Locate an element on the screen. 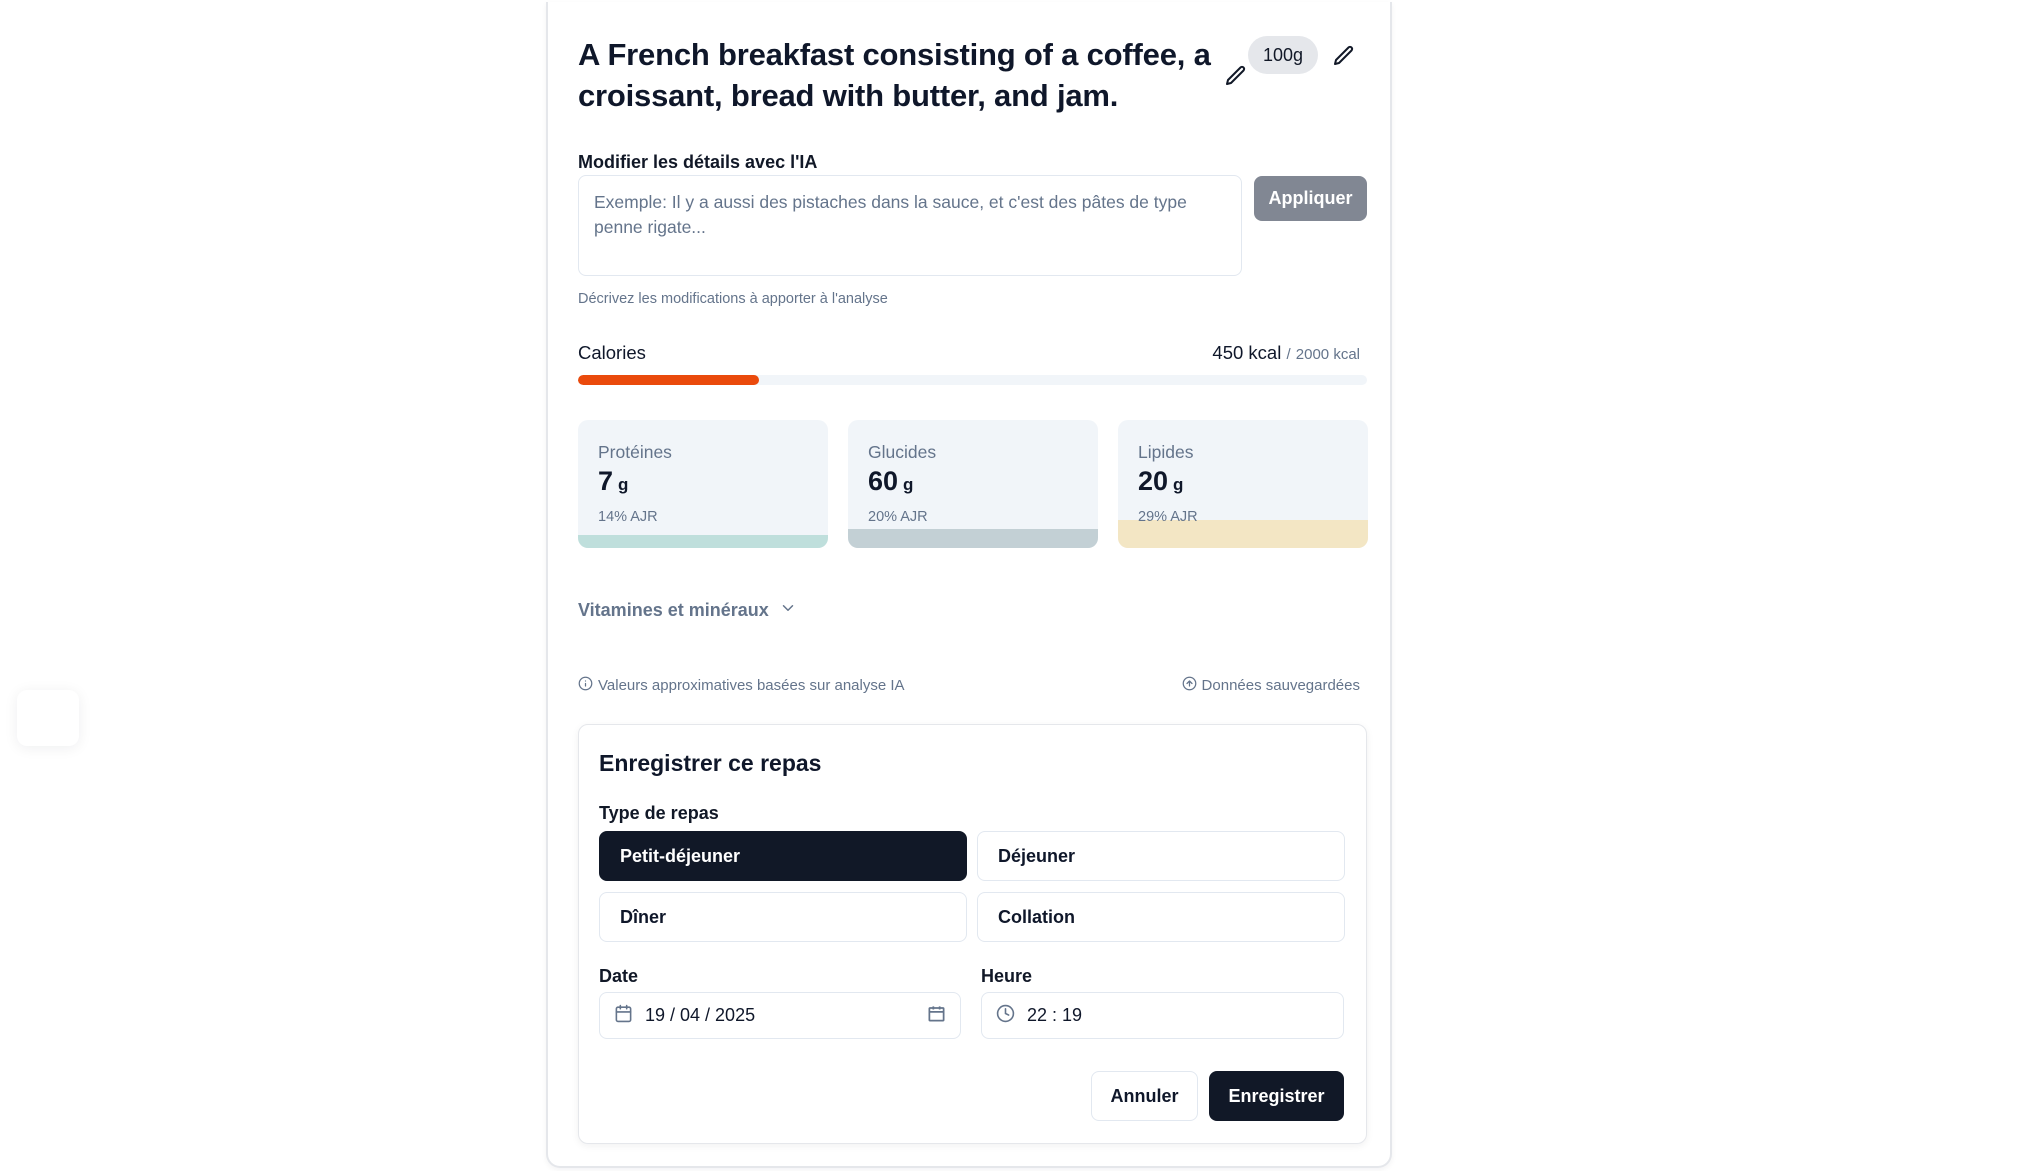 The image size is (2018, 1171). saved-status: Données sauvegardées is located at coordinates (1271, 685).